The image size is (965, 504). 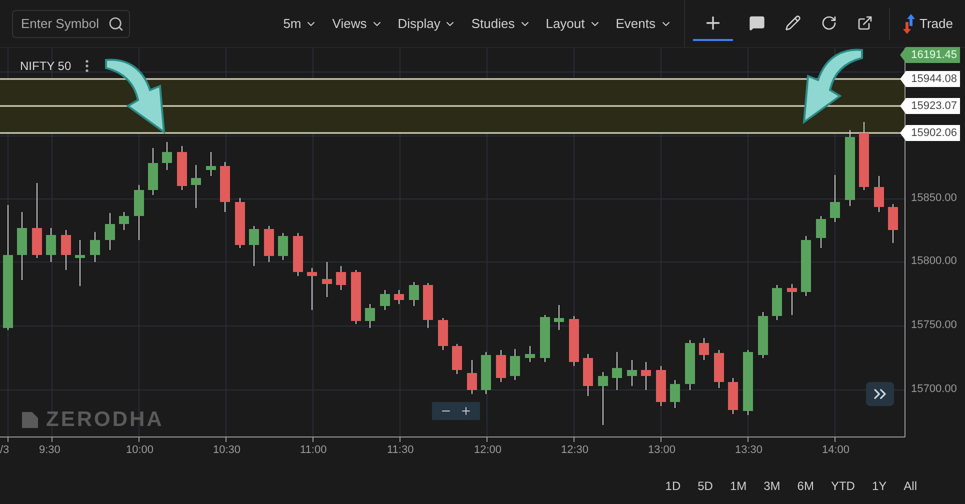 What do you see at coordinates (573, 24) in the screenshot?
I see `menu-dropdown: Layout` at bounding box center [573, 24].